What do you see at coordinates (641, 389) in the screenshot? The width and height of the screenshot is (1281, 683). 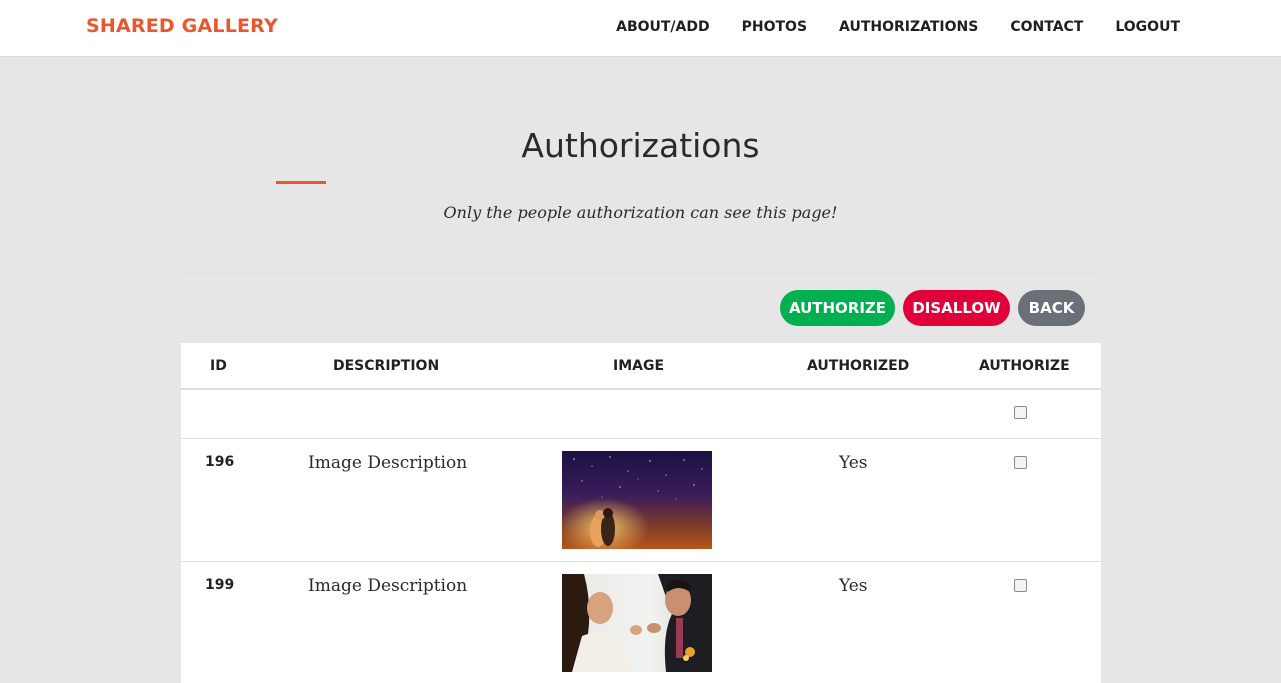 I see `header-divider` at bounding box center [641, 389].